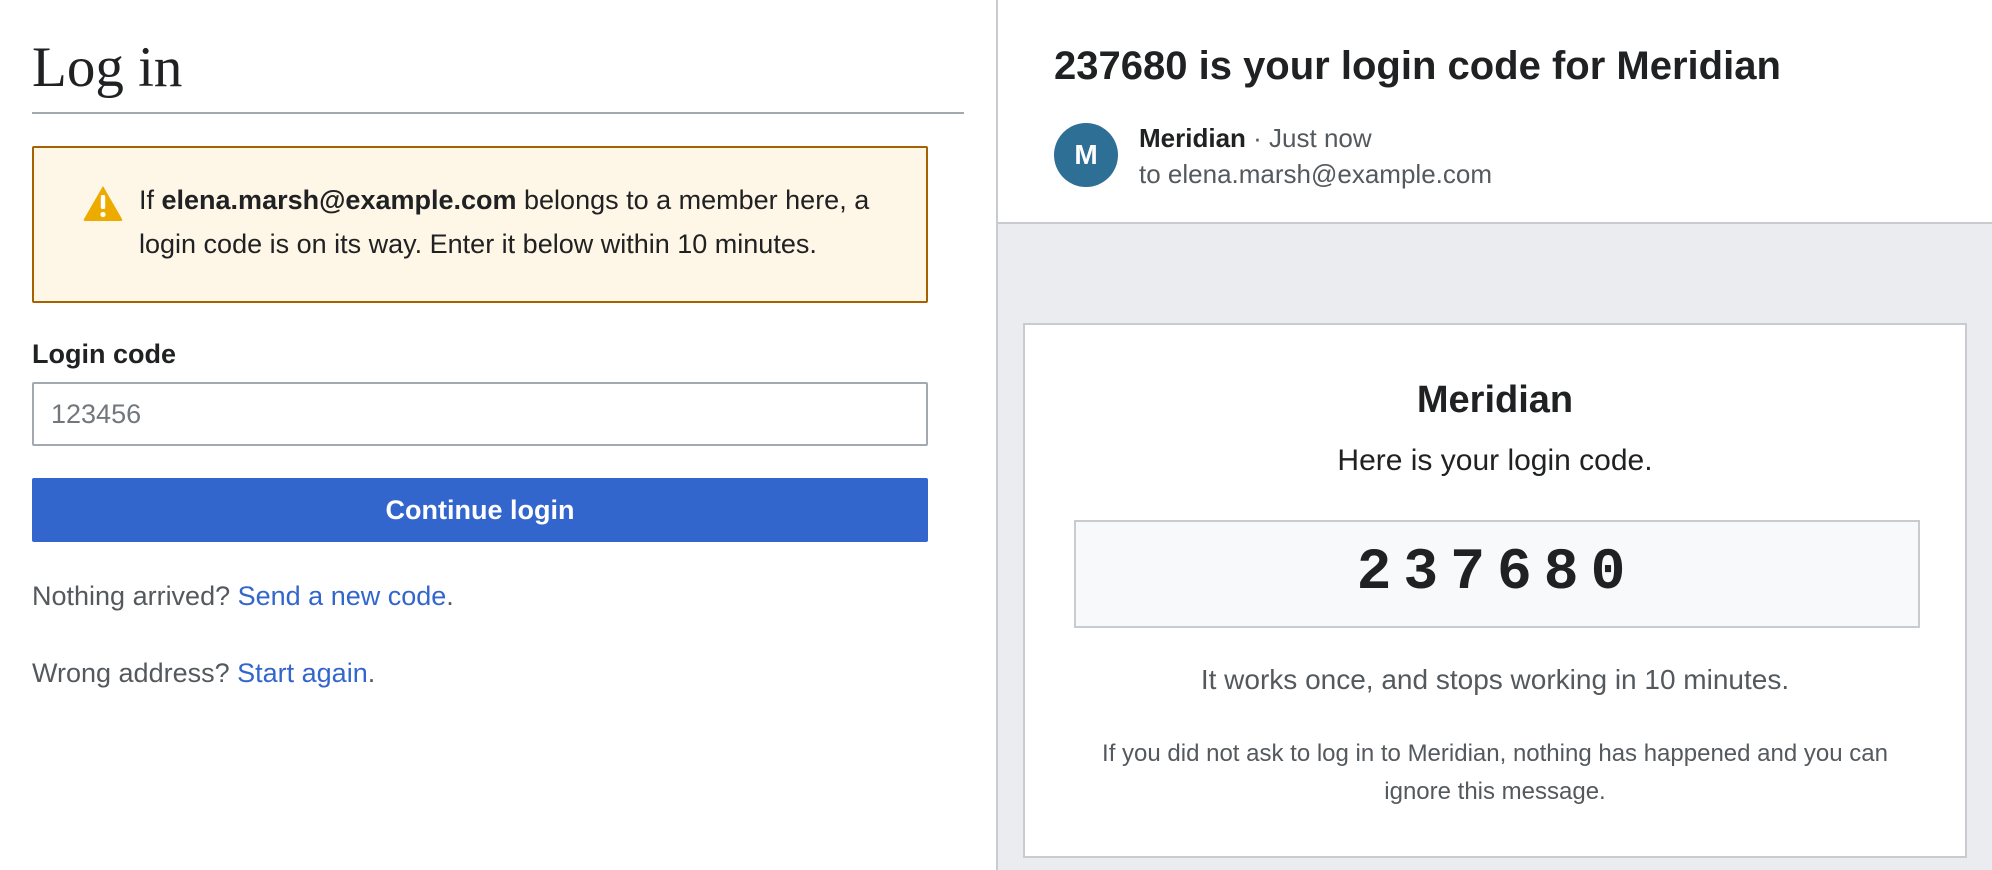 This screenshot has width=1992, height=870. Describe the element at coordinates (1417, 66) in the screenshot. I see `email-subject: 237680 is your login code for Meridian` at that location.